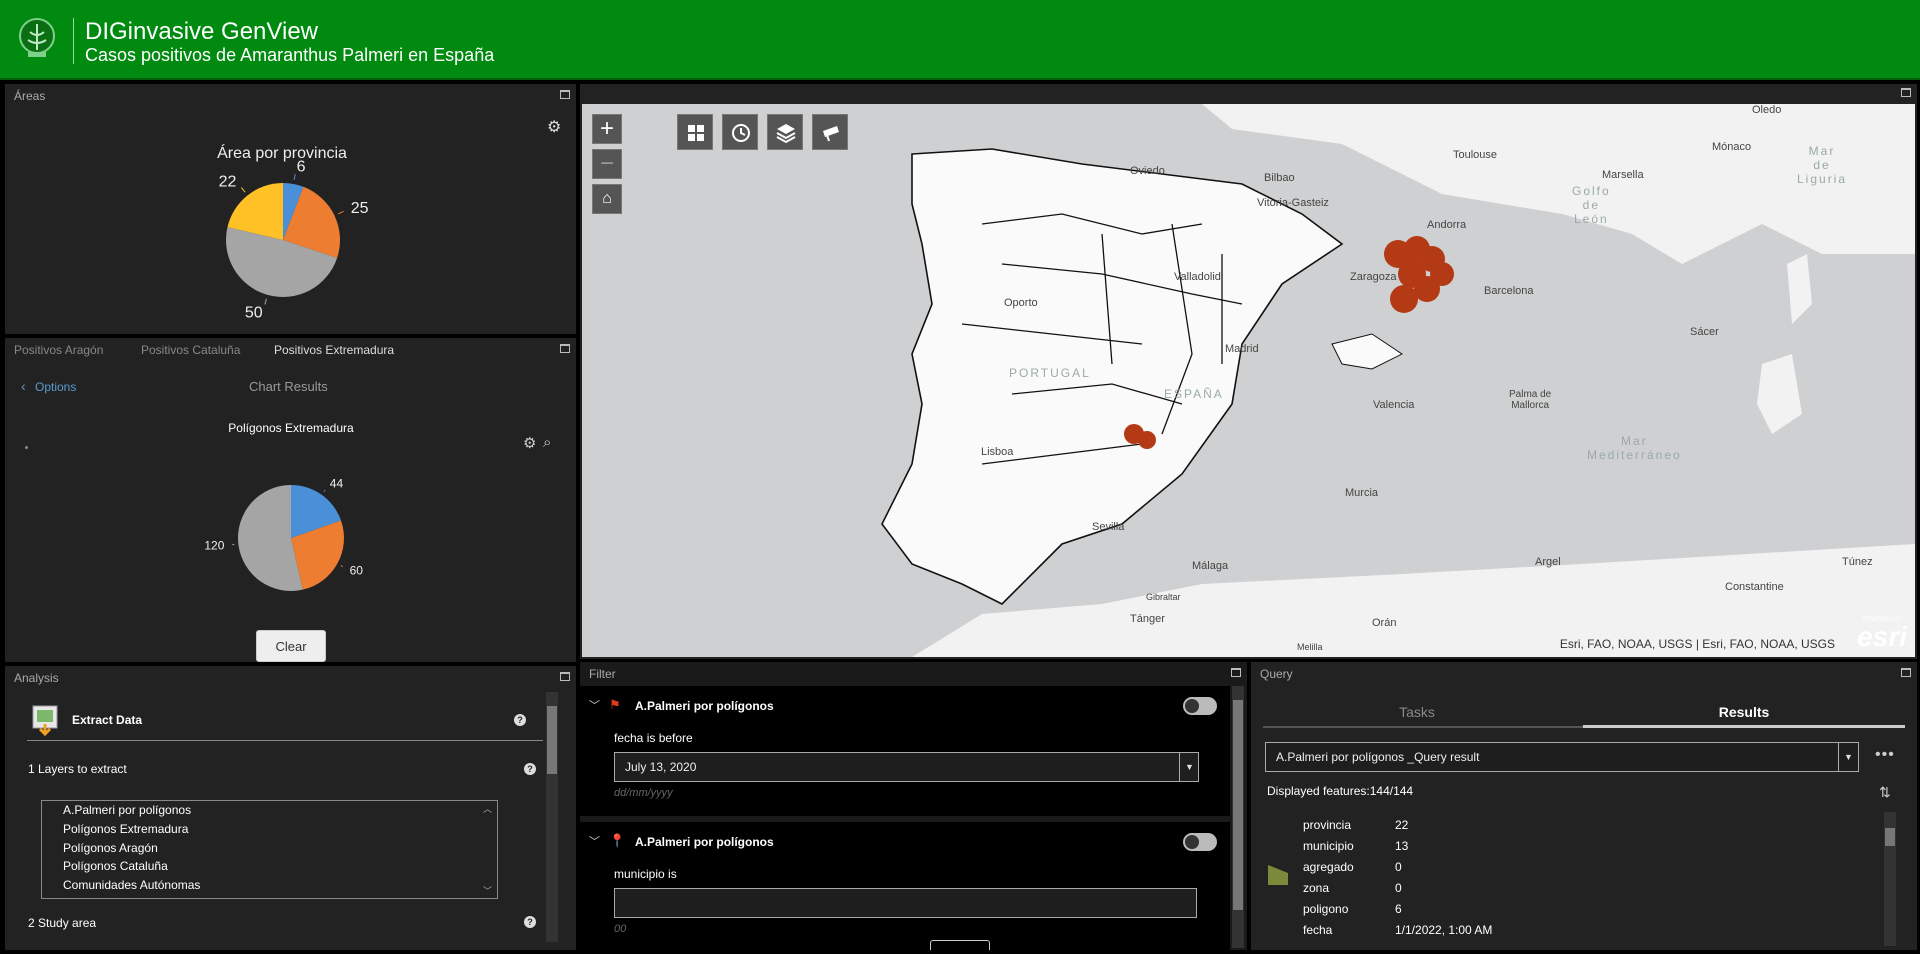  Describe the element at coordinates (1779, 394) in the screenshot. I see `land-sardinia` at that location.